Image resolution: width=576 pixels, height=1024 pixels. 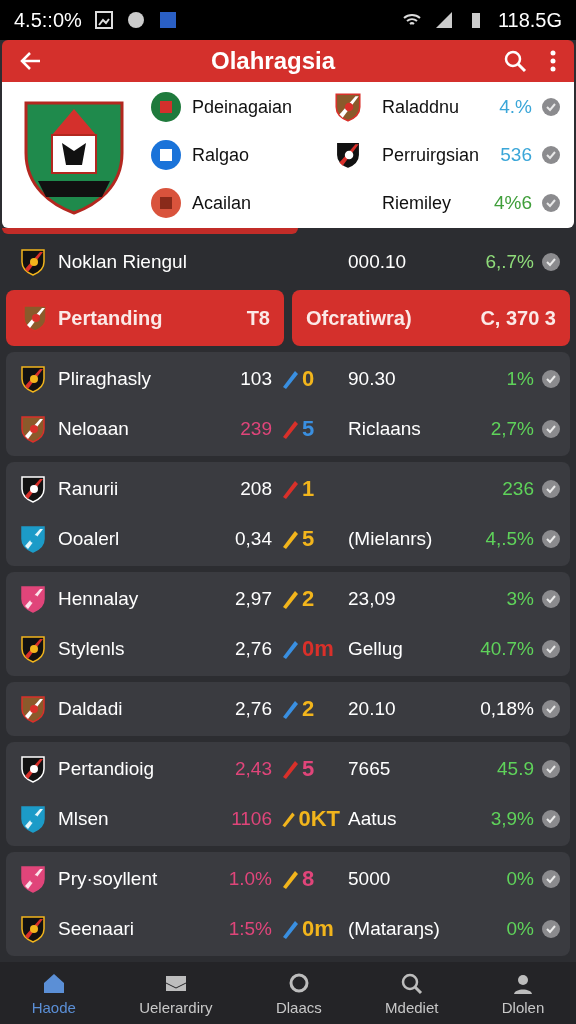 What do you see at coordinates (255, 379) in the screenshot?
I see `team-value: 103` at bounding box center [255, 379].